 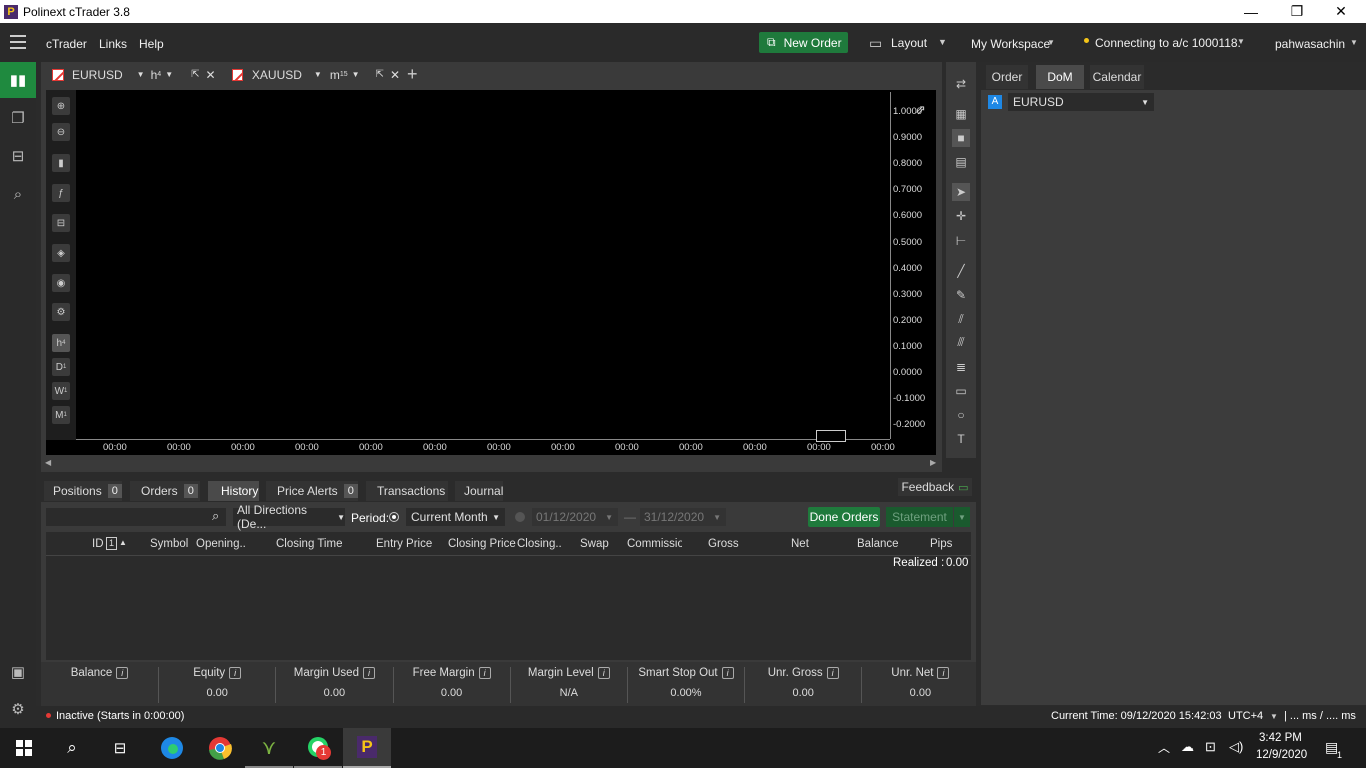 I want to click on pen-icon: ✎, so click(x=961, y=295).